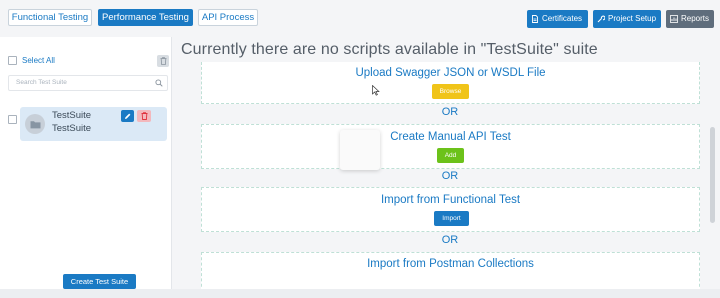 Image resolution: width=720 pixels, height=298 pixels. I want to click on upload-swagger-title: Upload Swagger JSON or WSDL File, so click(450, 73).